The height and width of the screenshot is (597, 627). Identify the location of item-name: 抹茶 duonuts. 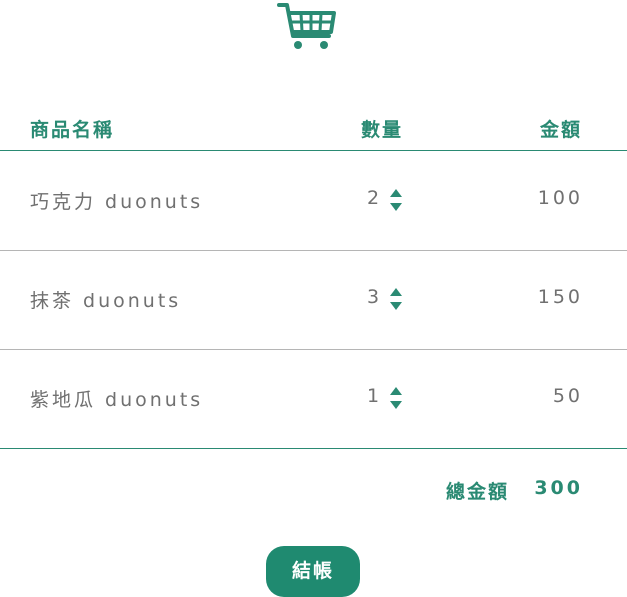
(106, 301).